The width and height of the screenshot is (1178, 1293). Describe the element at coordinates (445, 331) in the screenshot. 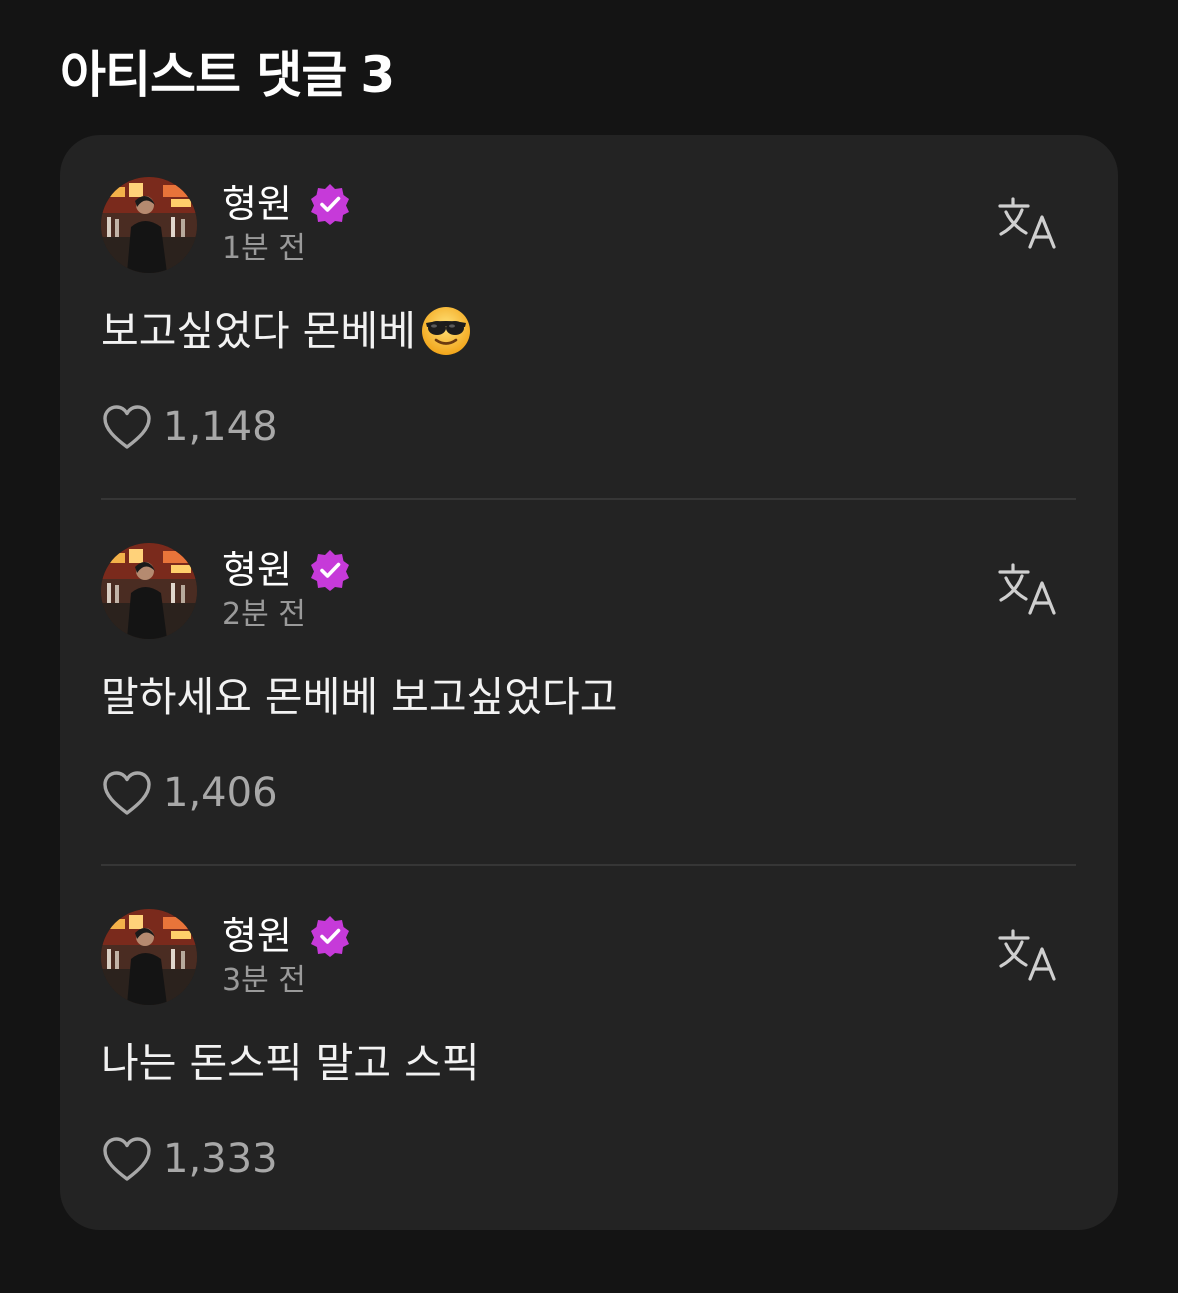

I see `sunglasses-emoji-icon` at that location.